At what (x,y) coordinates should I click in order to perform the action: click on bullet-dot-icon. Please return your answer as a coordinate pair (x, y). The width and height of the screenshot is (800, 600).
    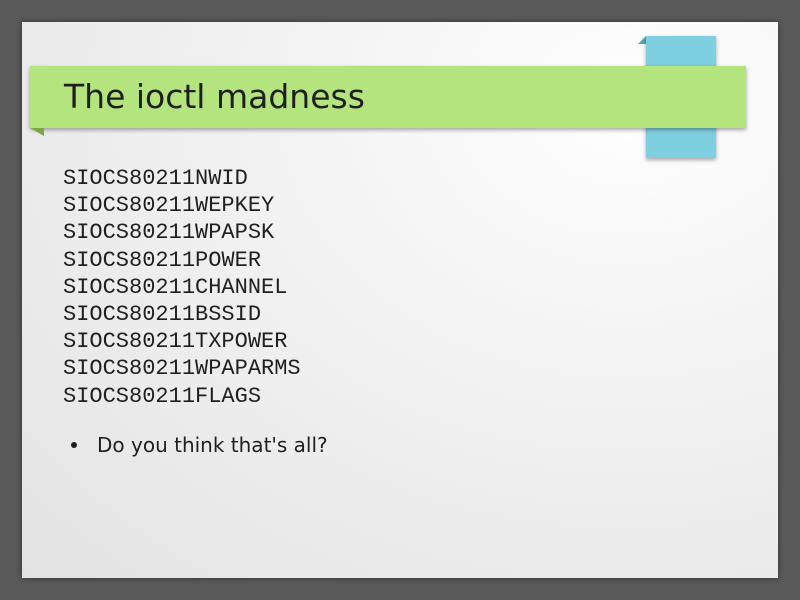
    Looking at the image, I should click on (74, 445).